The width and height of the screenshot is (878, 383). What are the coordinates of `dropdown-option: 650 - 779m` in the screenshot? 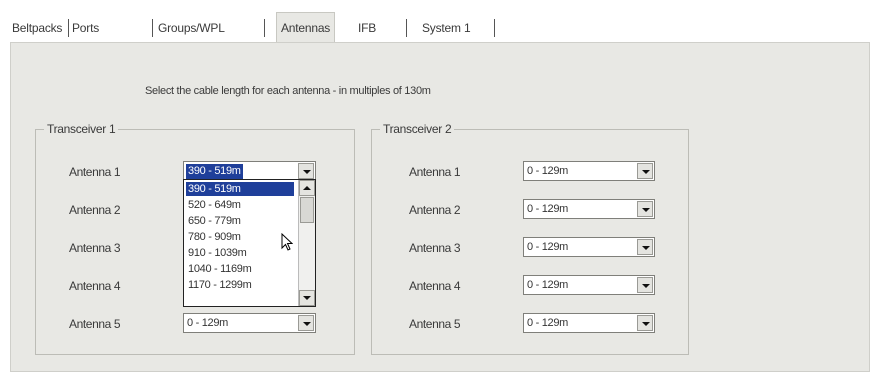 It's located at (214, 221).